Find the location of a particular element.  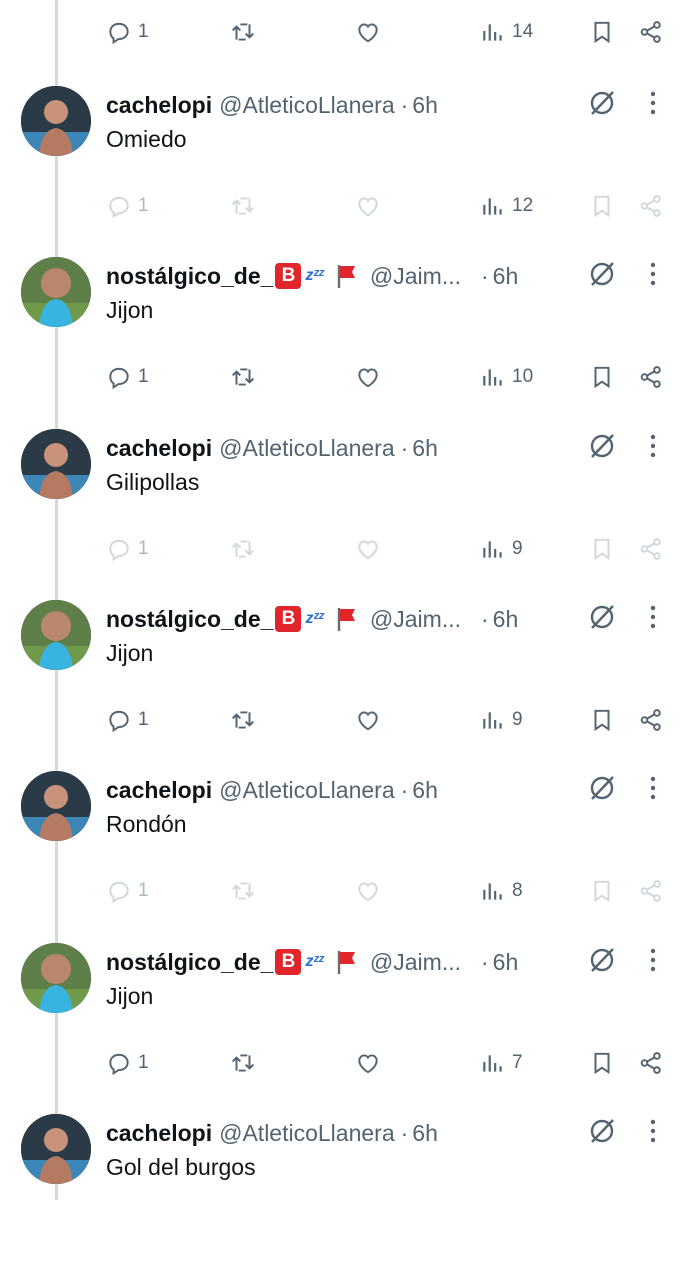

views-button: 12 is located at coordinates (506, 206).